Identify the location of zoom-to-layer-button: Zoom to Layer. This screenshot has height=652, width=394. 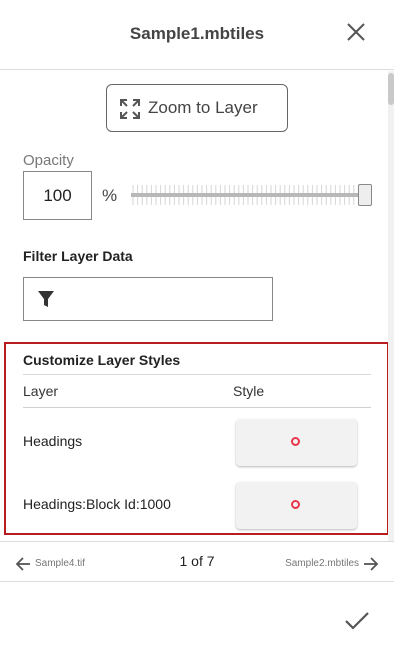
(197, 108).